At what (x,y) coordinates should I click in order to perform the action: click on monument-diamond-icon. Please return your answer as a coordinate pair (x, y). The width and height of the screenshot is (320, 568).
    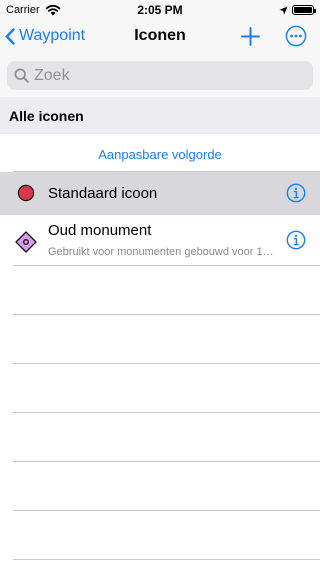
    Looking at the image, I should click on (26, 242).